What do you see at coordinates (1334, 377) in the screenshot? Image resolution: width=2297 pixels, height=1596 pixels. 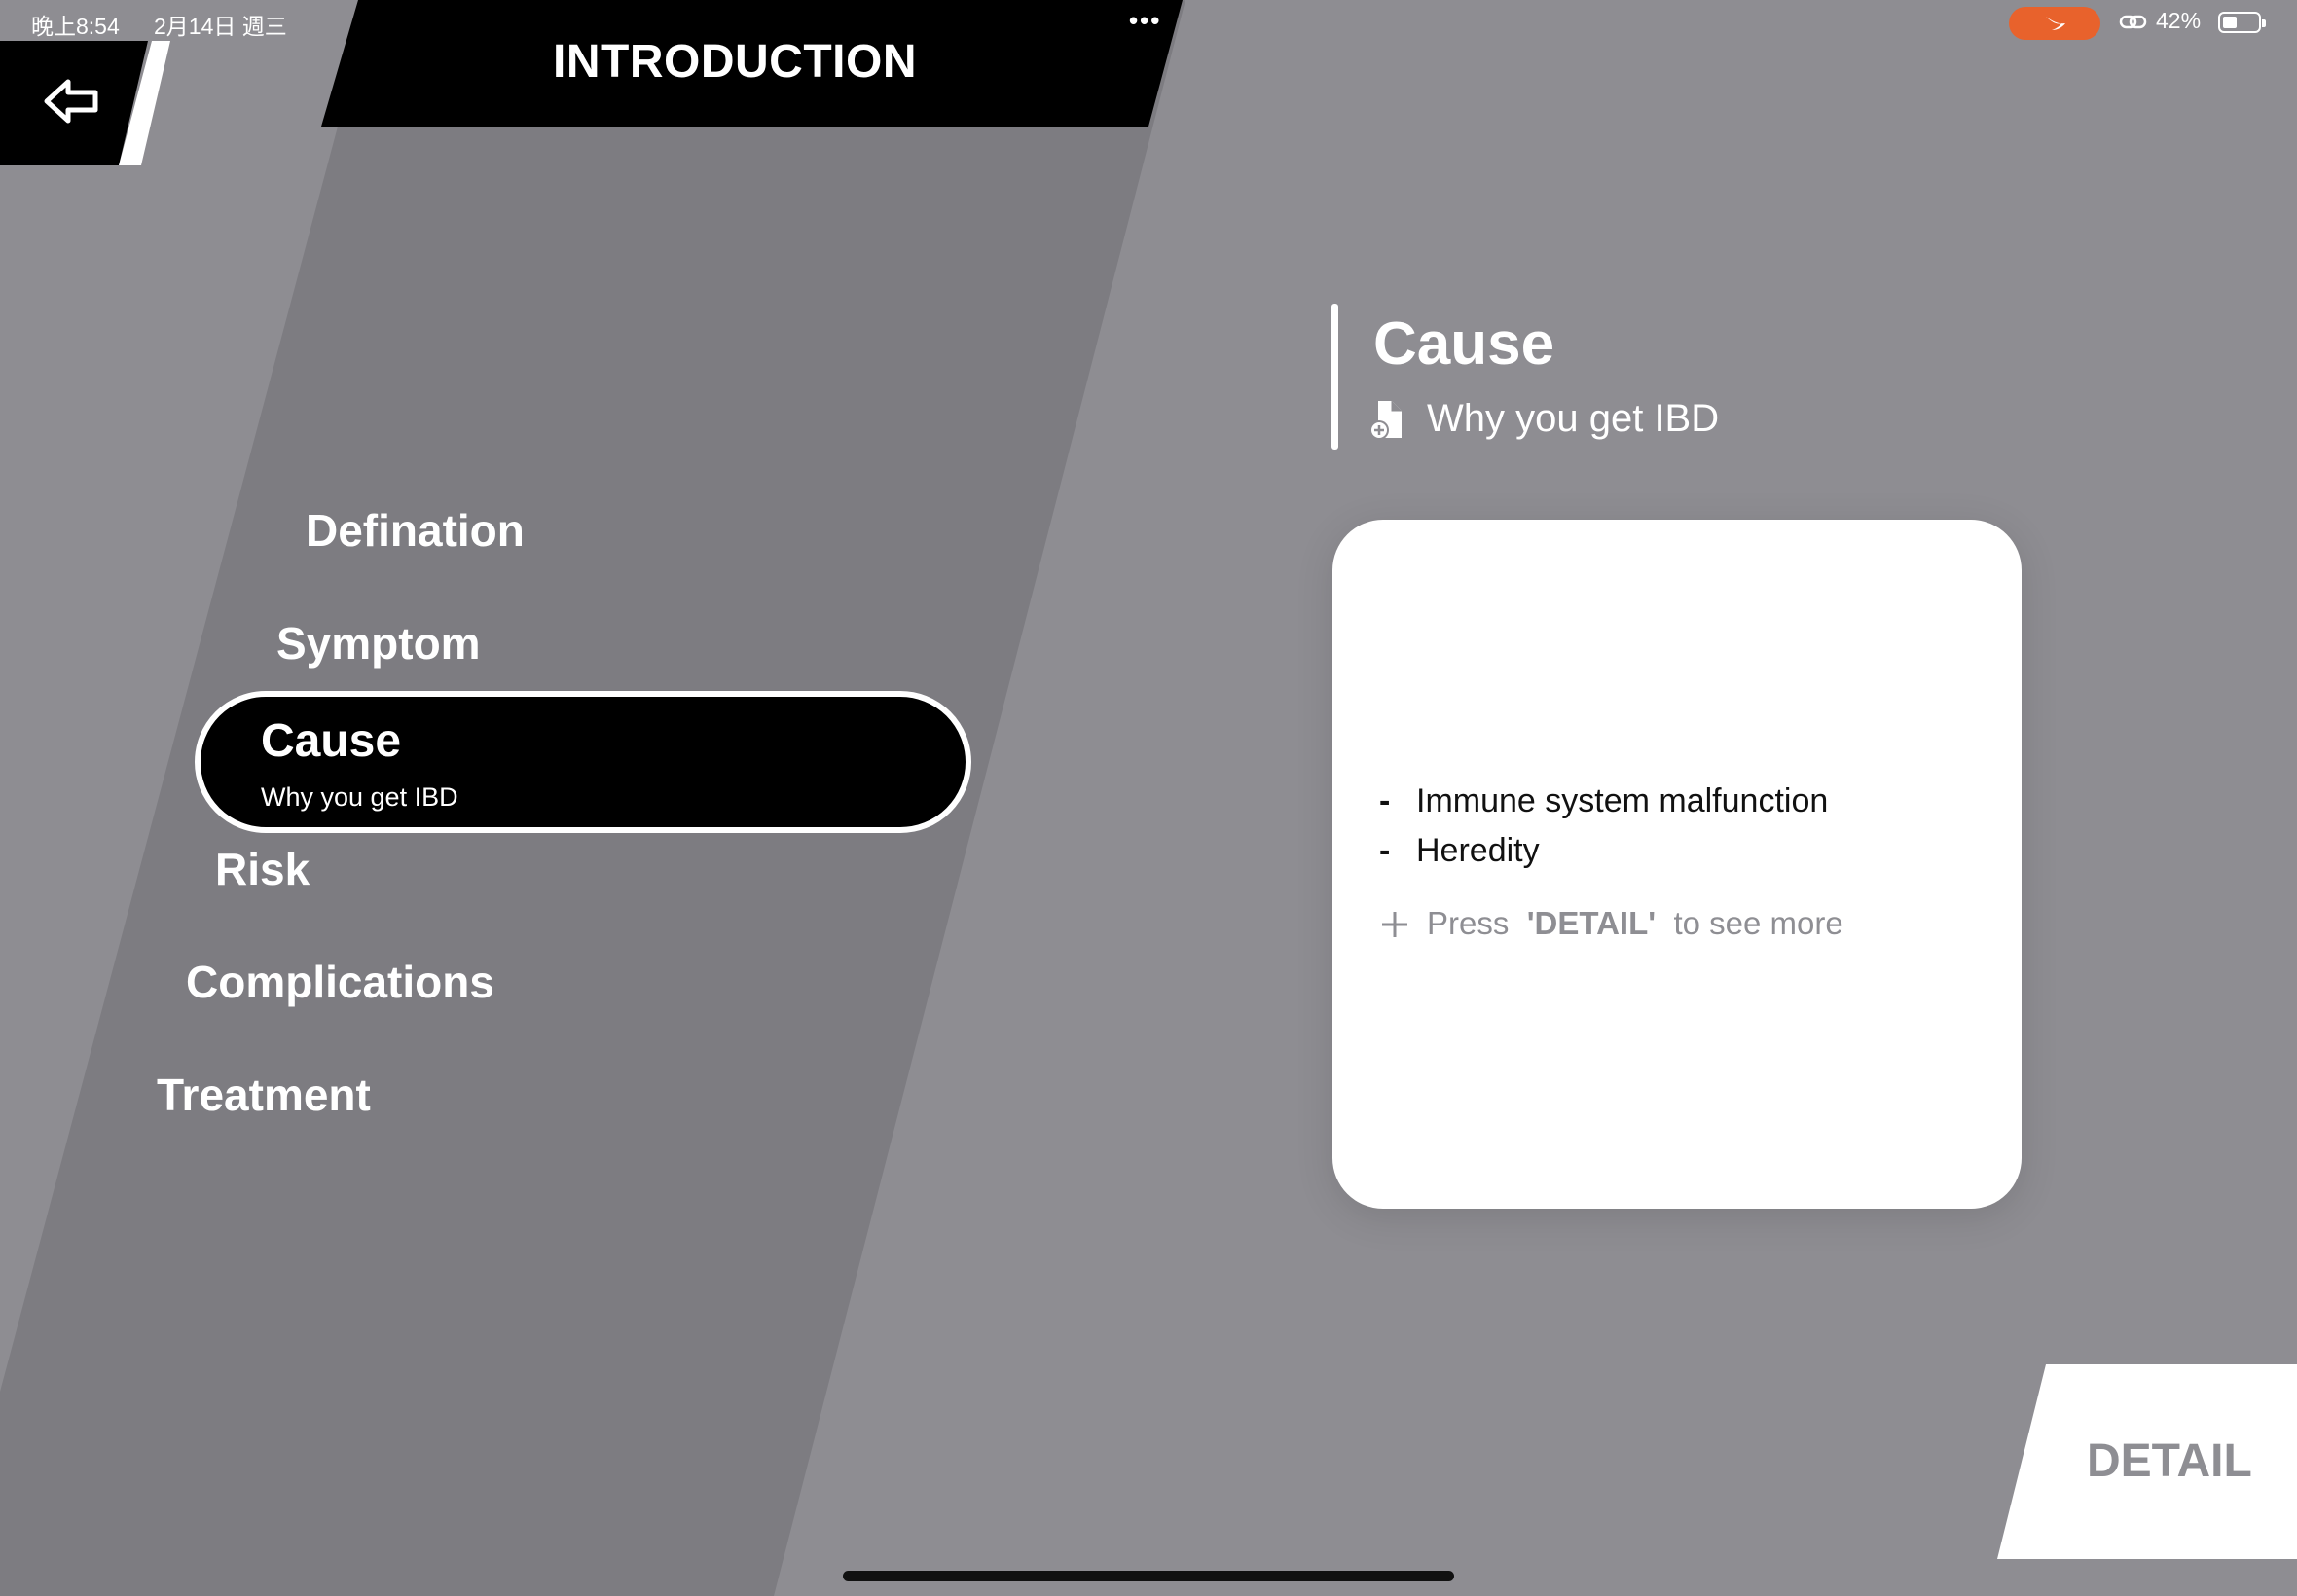 I see `section-divider` at bounding box center [1334, 377].